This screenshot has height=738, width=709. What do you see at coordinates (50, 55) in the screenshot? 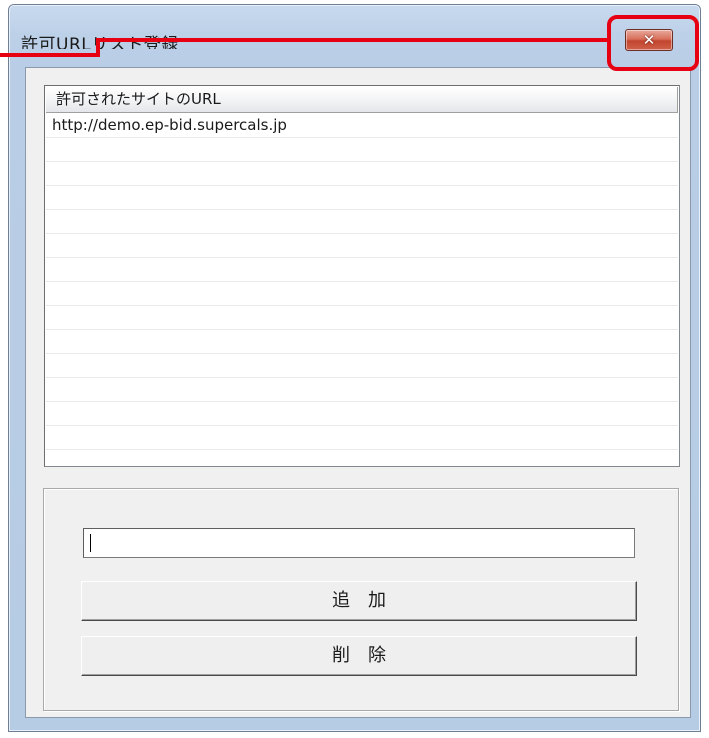
I see `callout-leader-line` at bounding box center [50, 55].